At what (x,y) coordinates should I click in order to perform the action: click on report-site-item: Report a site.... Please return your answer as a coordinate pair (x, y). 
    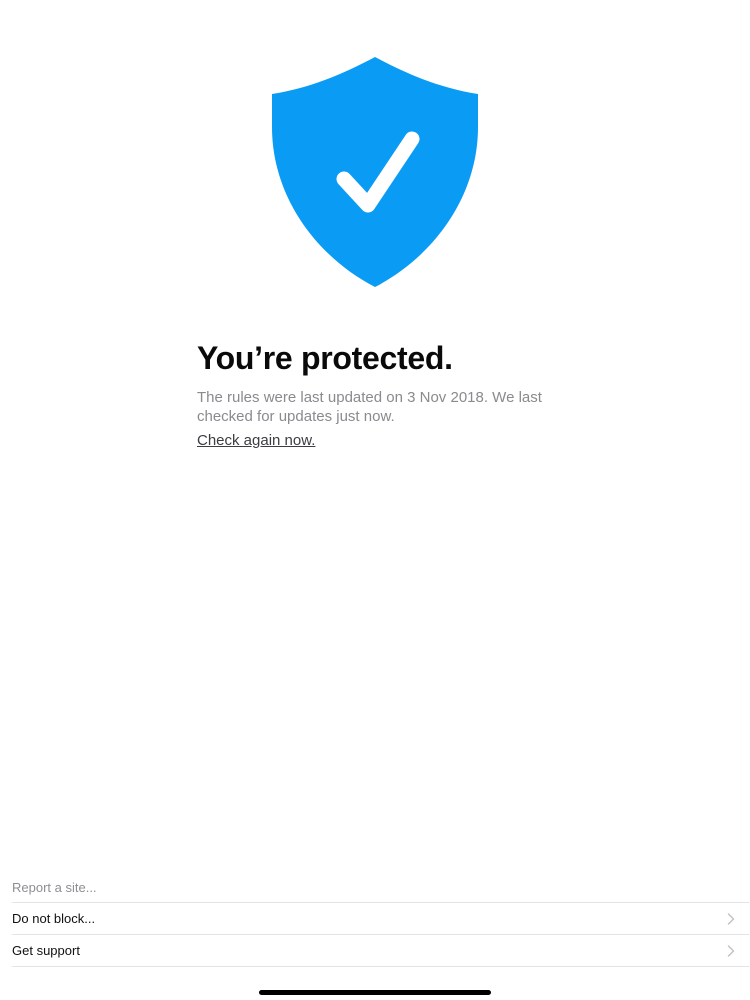
    Looking at the image, I should click on (380, 888).